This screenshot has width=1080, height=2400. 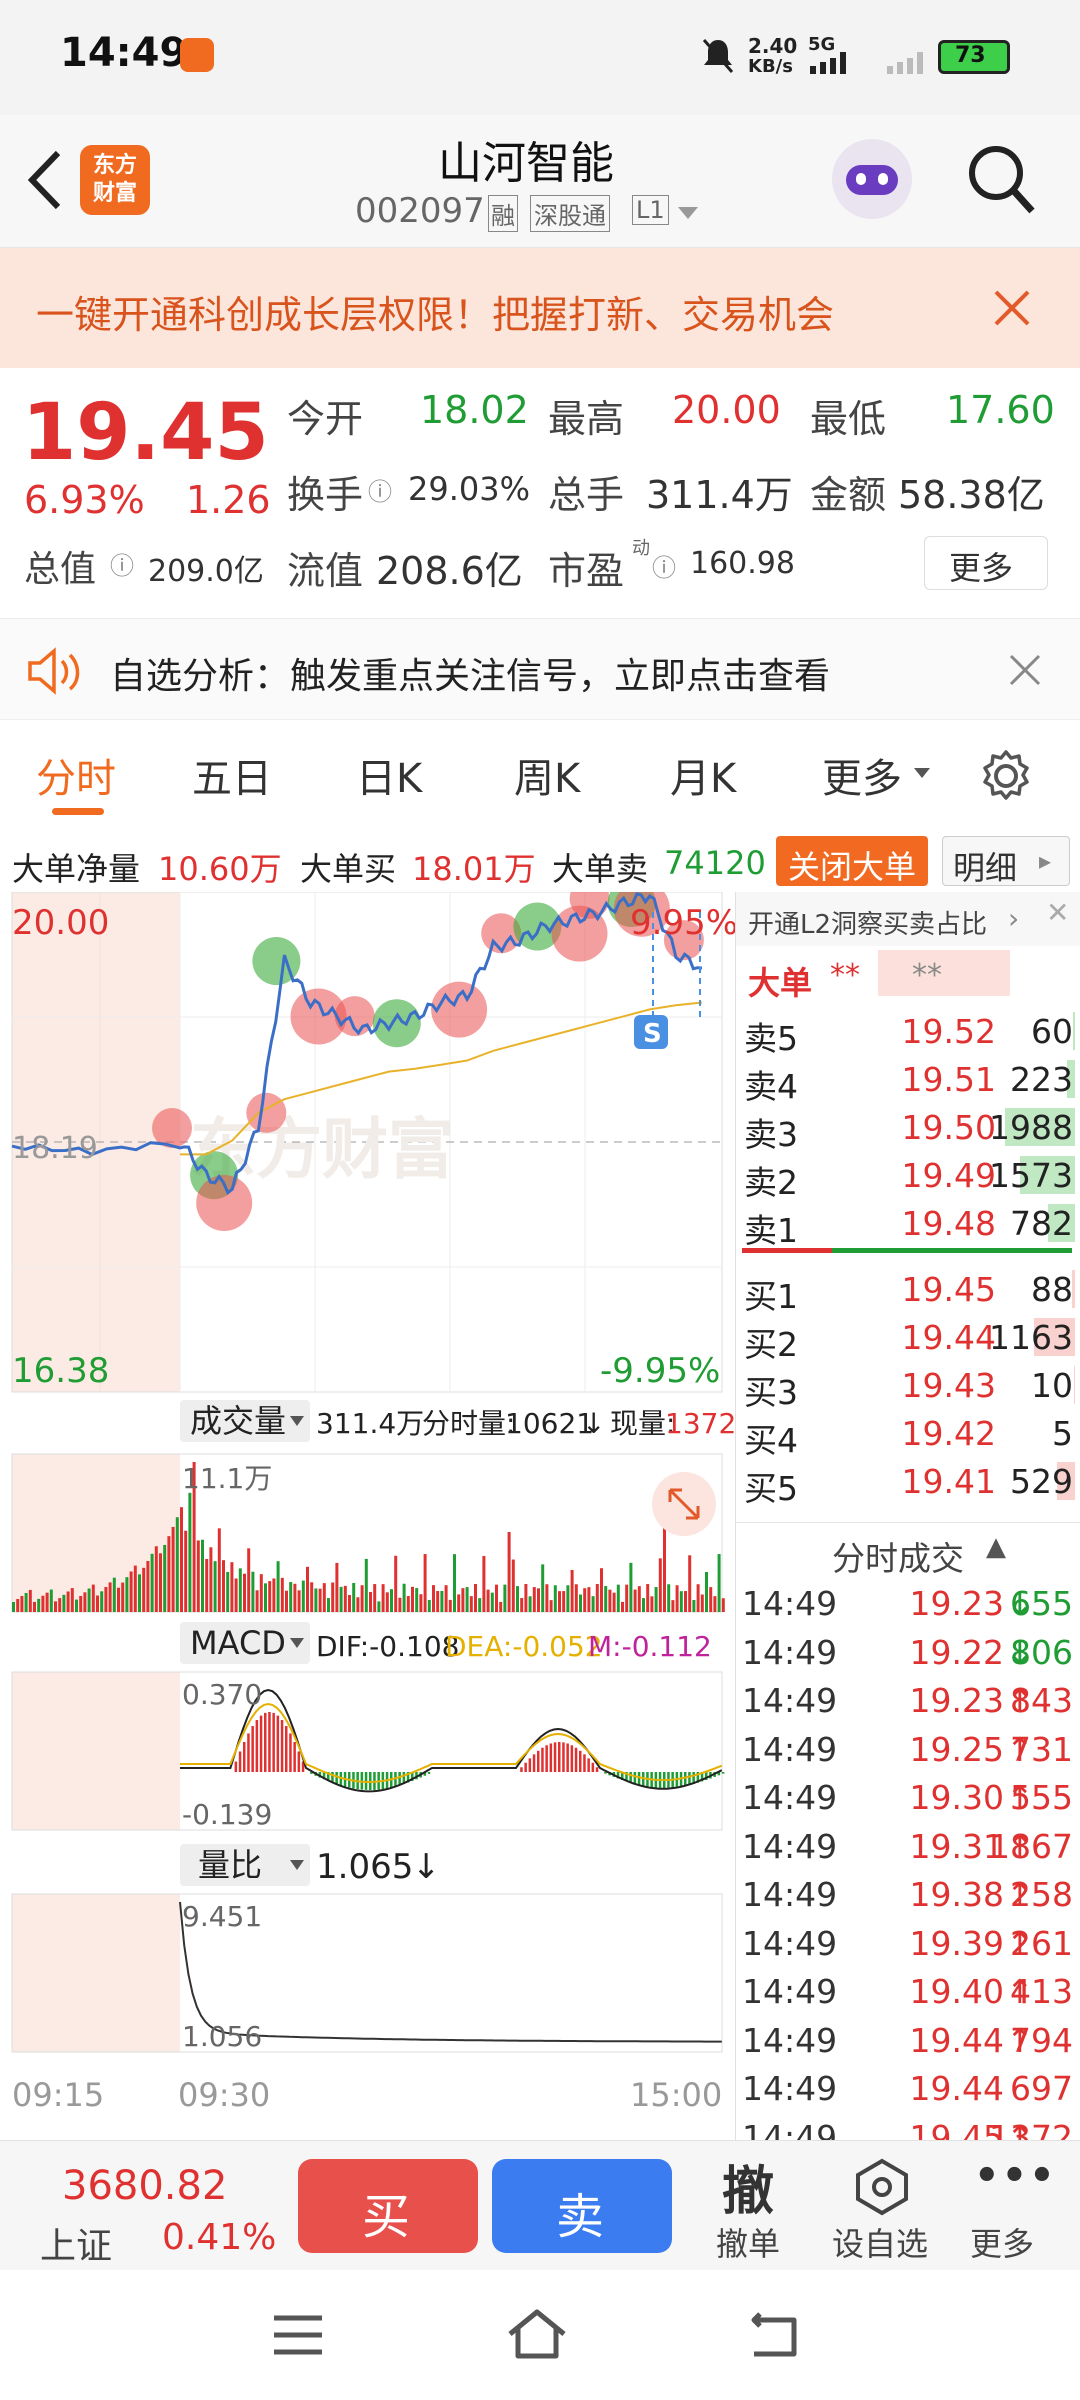 What do you see at coordinates (388, 2206) in the screenshot?
I see `buy-button: 买` at bounding box center [388, 2206].